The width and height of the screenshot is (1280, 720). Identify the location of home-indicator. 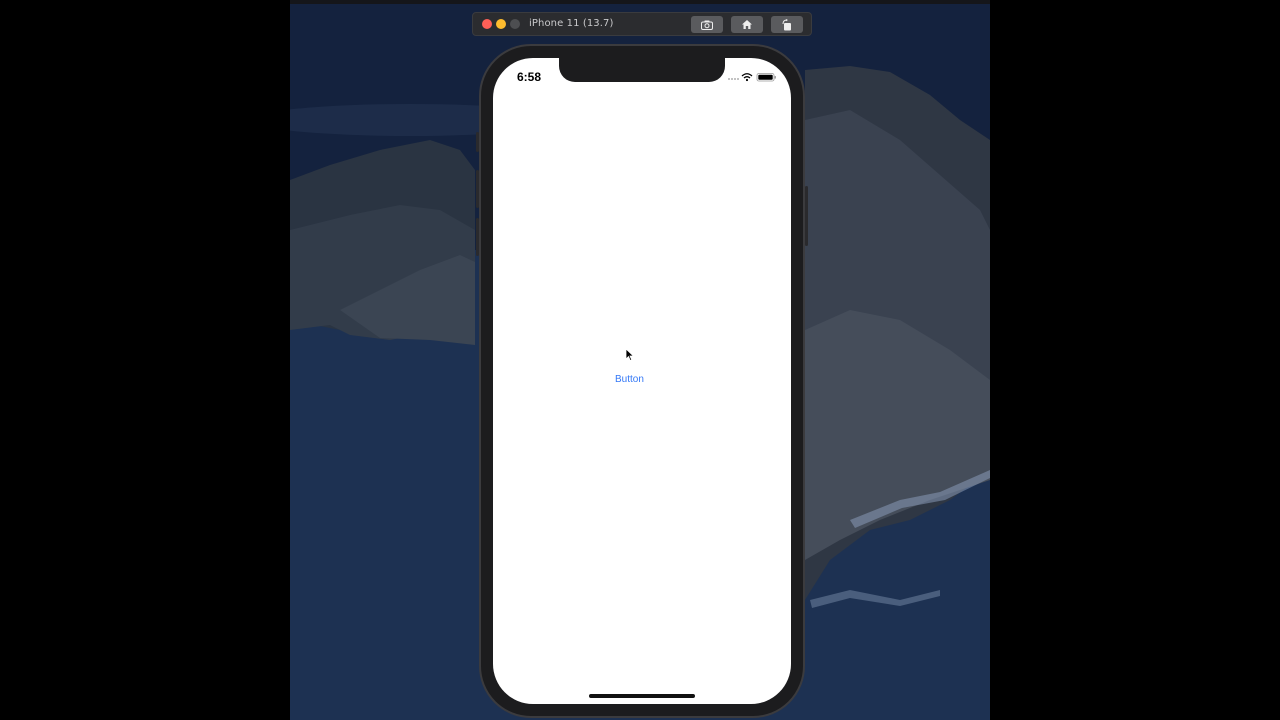
(642, 696).